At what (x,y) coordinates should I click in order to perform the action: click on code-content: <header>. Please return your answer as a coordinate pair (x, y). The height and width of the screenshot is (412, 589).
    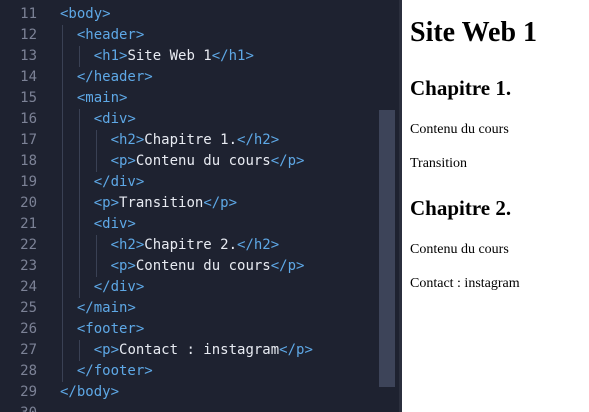
    Looking at the image, I should click on (110, 35).